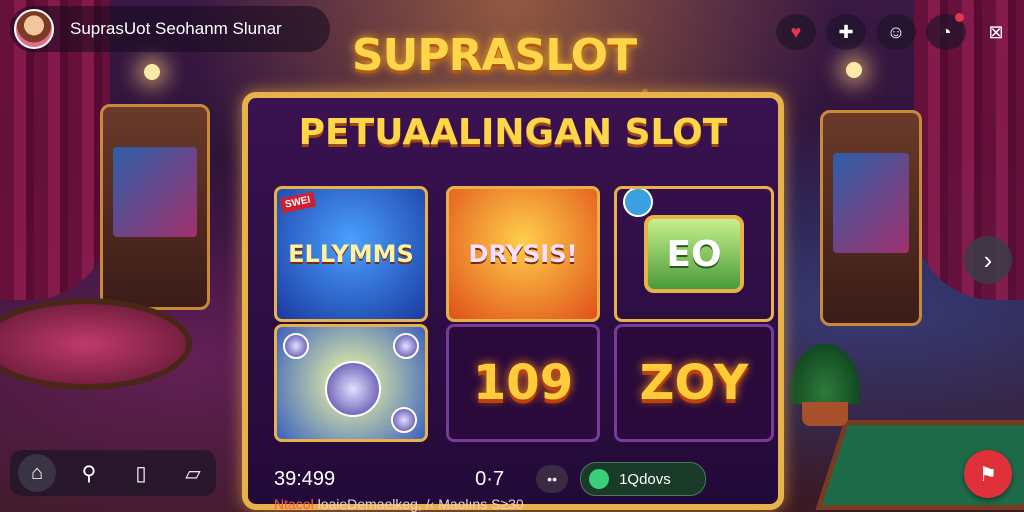 The height and width of the screenshot is (512, 1024). What do you see at coordinates (825, 374) in the screenshot?
I see `plant` at bounding box center [825, 374].